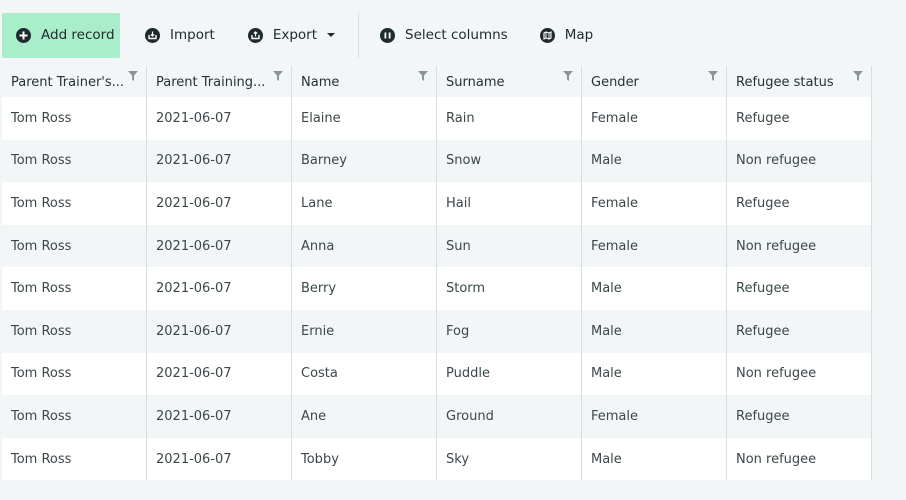 The width and height of the screenshot is (906, 500). I want to click on map-icon, so click(547, 35).